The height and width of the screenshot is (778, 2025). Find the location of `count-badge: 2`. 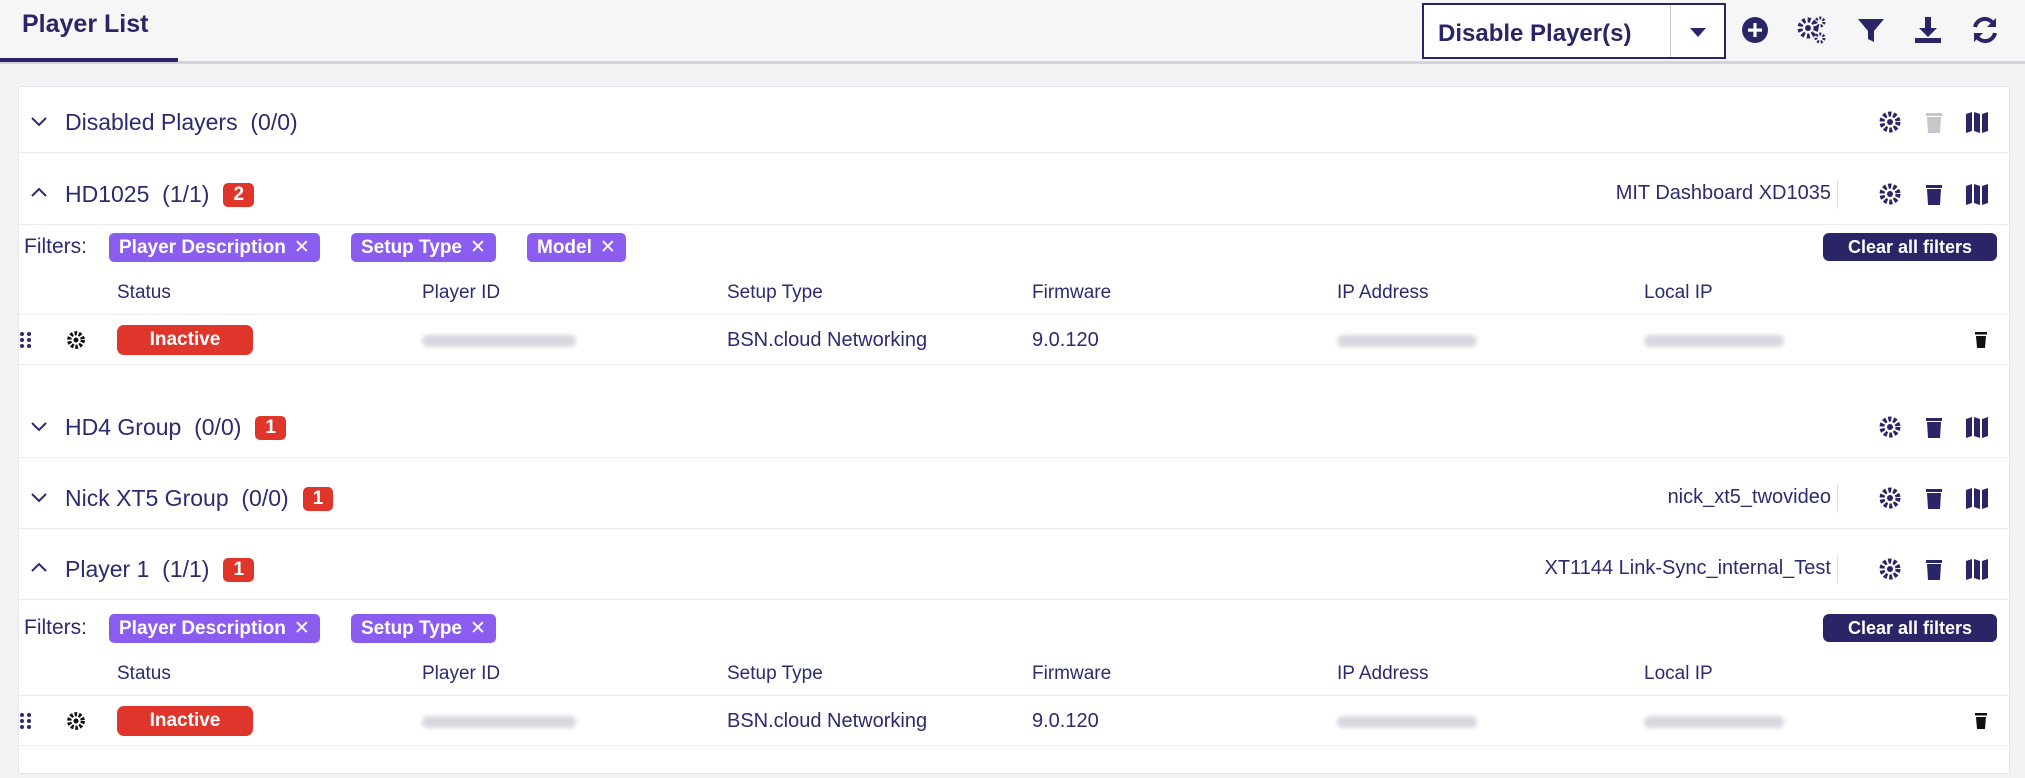

count-badge: 2 is located at coordinates (239, 195).